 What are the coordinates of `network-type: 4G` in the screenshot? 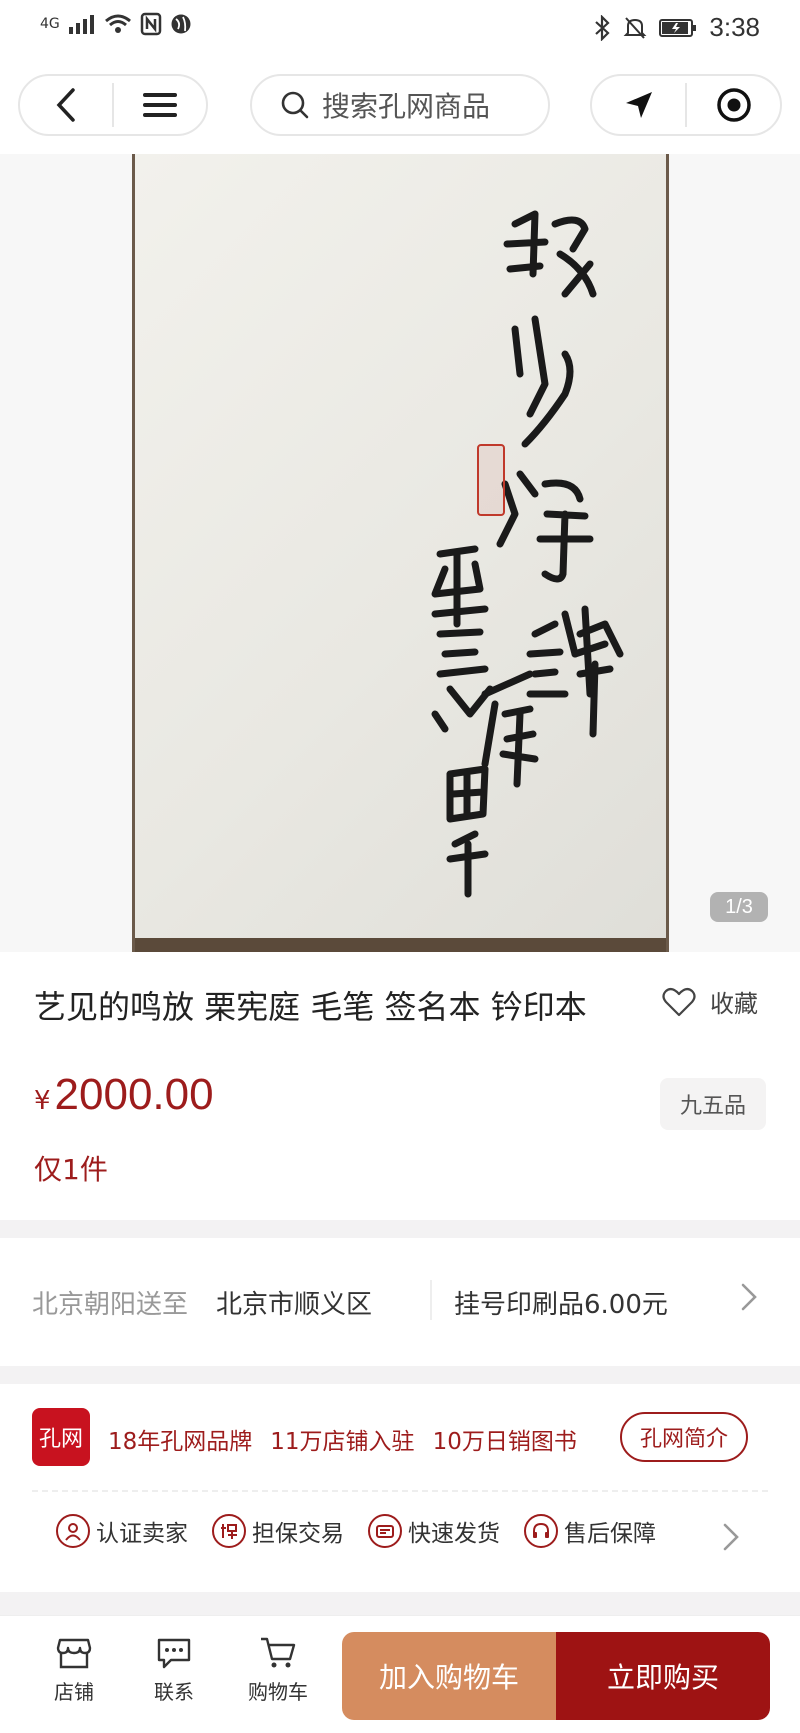 It's located at (50, 24).